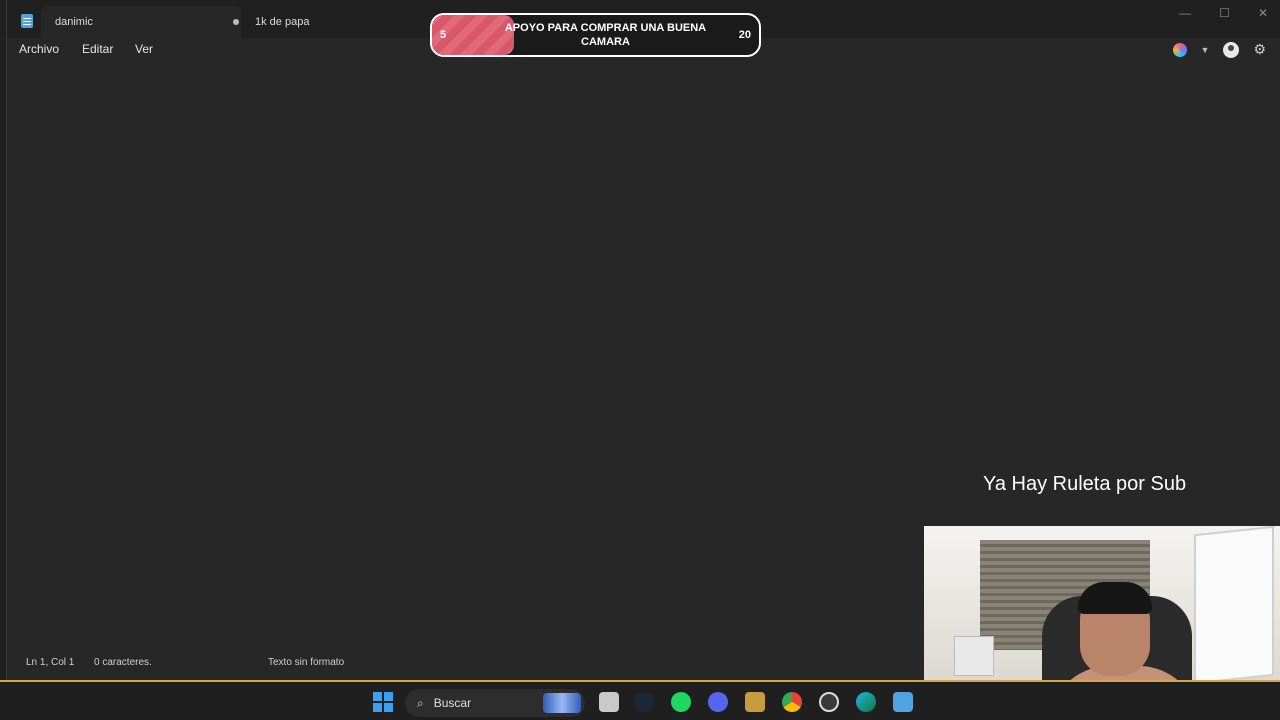 The image size is (1280, 720). I want to click on notepad-taskbar-icon, so click(903, 702).